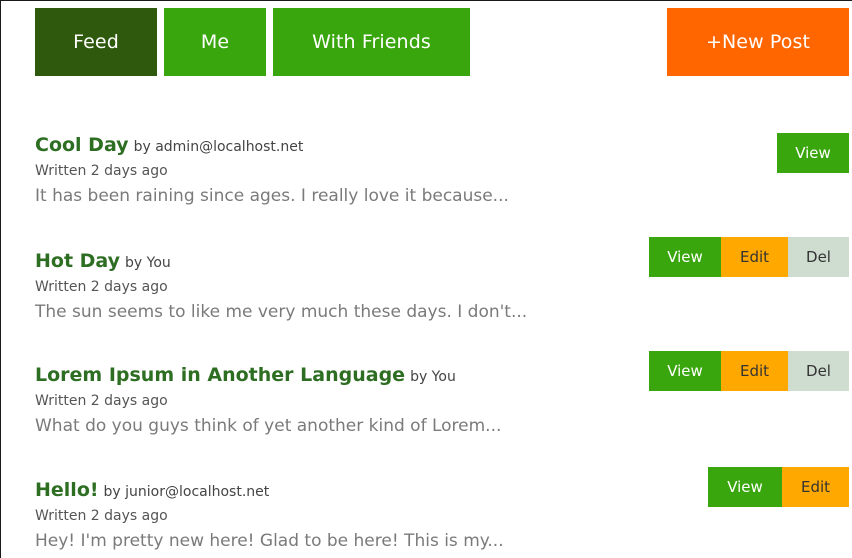 This screenshot has height=558, width=852. What do you see at coordinates (220, 375) in the screenshot?
I see `post-title: Lorem Ipsum in Another Language` at bounding box center [220, 375].